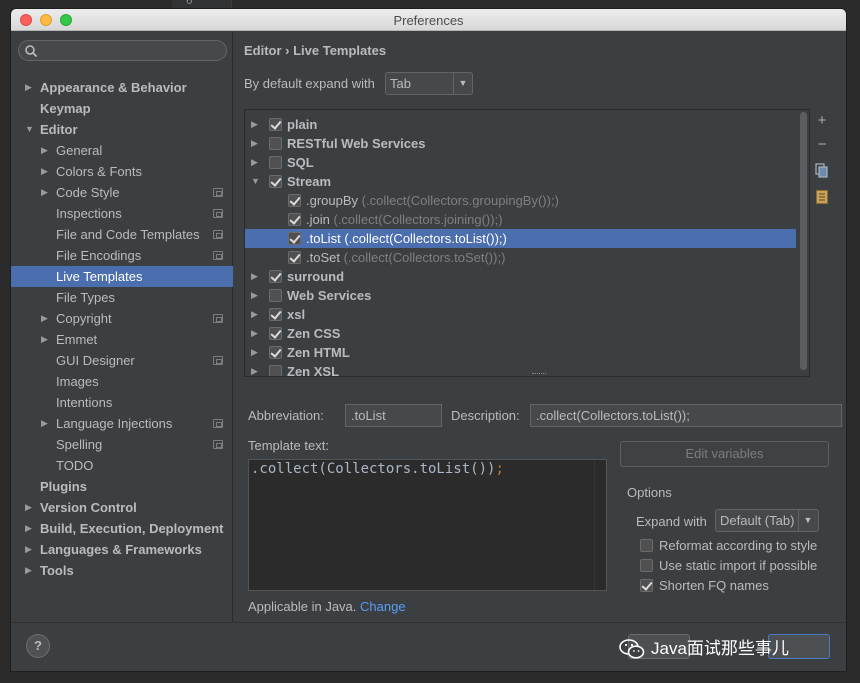 This screenshot has width=860, height=683. I want to click on sidebar-item: ▶ Appearance & Behavior, so click(122, 87).